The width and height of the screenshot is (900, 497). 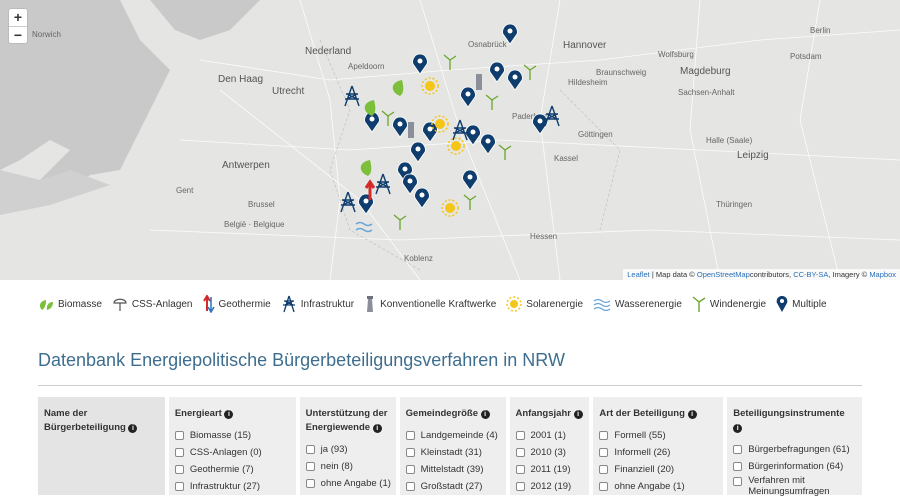 I want to click on filter-option: Kleinstadt (31), so click(x=452, y=452).